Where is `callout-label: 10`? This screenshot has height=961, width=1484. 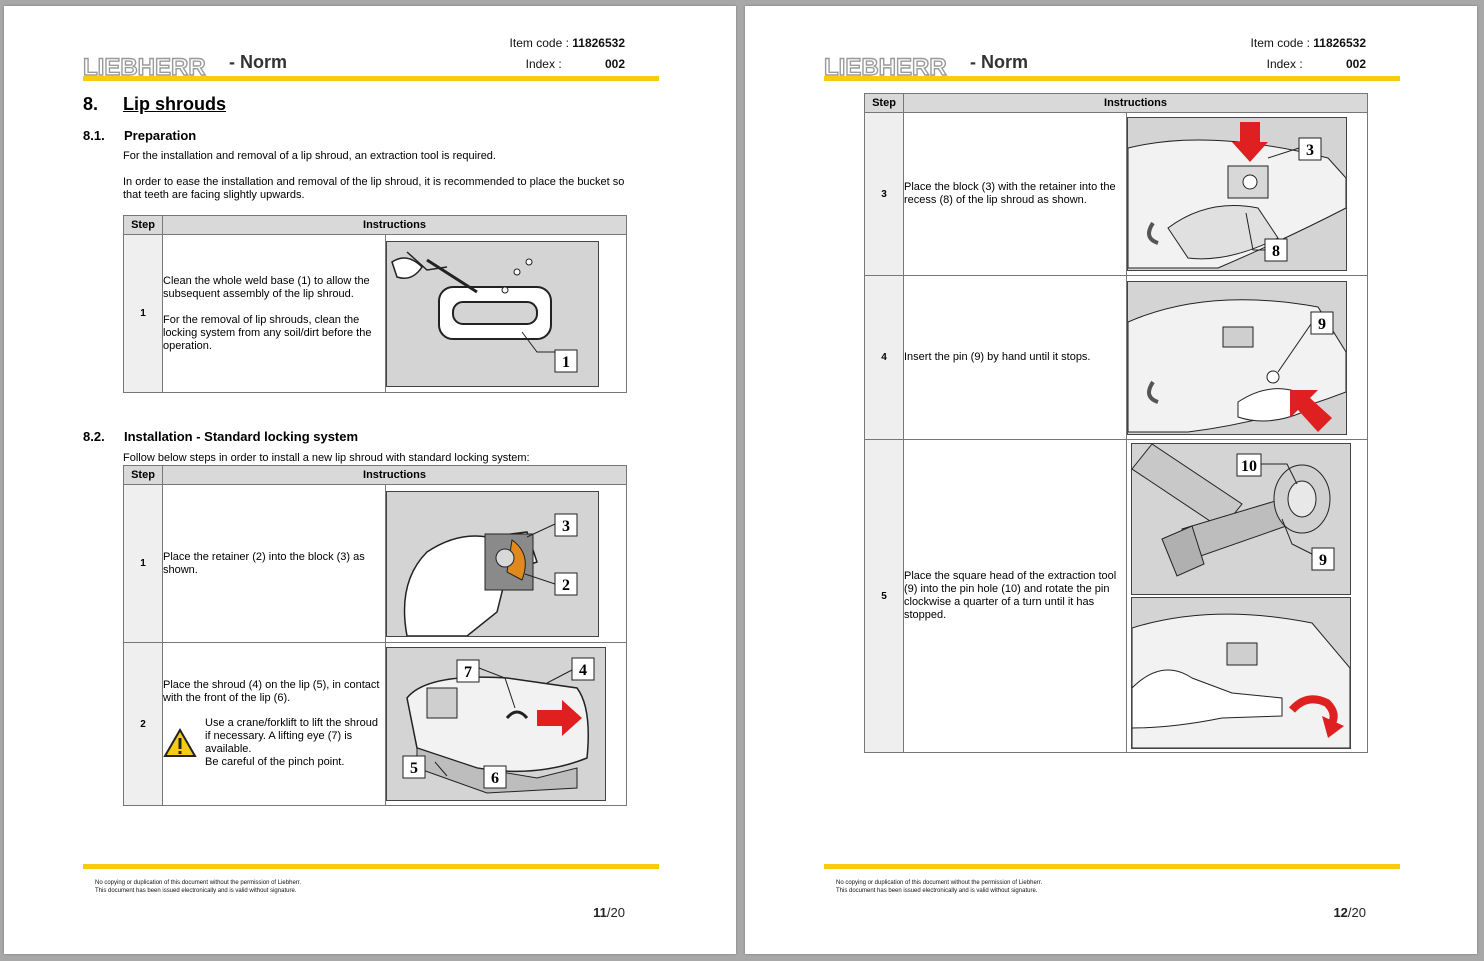
callout-label: 10 is located at coordinates (1249, 466).